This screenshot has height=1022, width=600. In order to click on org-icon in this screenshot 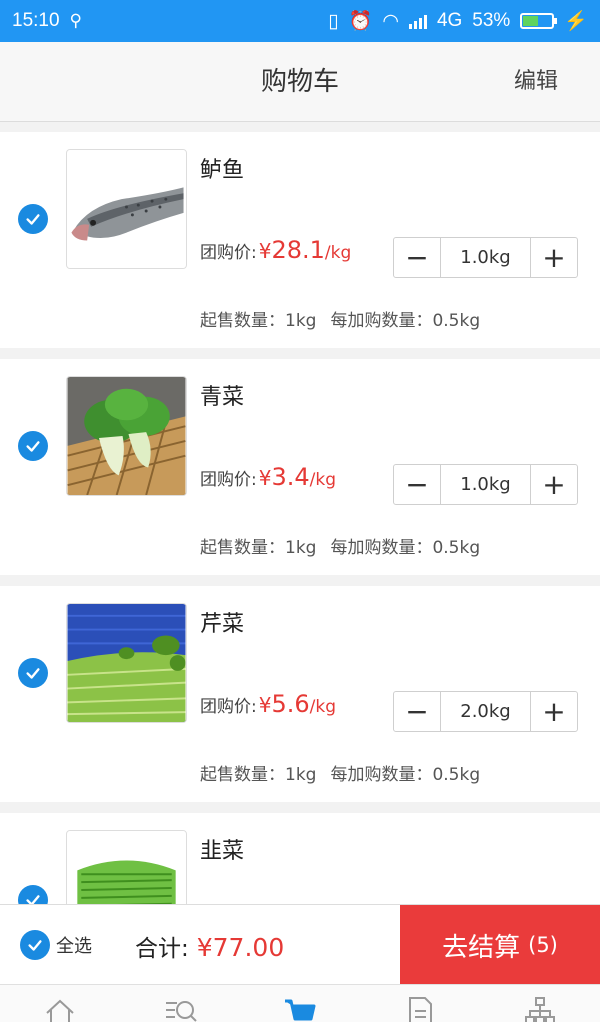, I will do `click(540, 1009)`.